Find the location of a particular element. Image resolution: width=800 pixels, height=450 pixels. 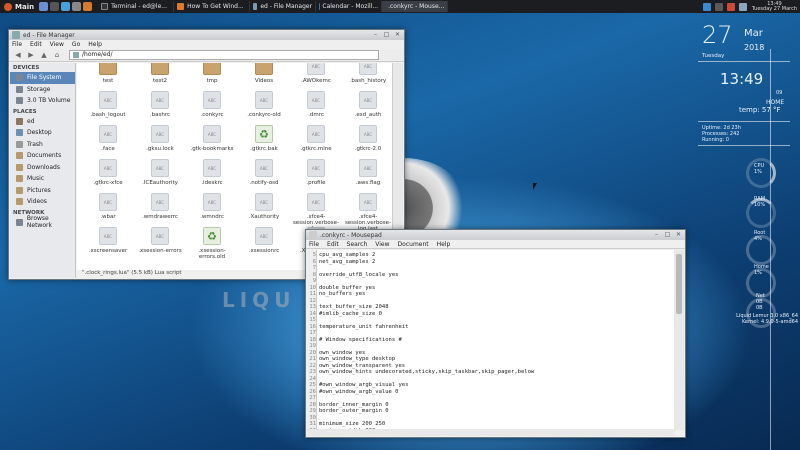

clock-date: Tuesday 27 March is located at coordinates (774, 8).